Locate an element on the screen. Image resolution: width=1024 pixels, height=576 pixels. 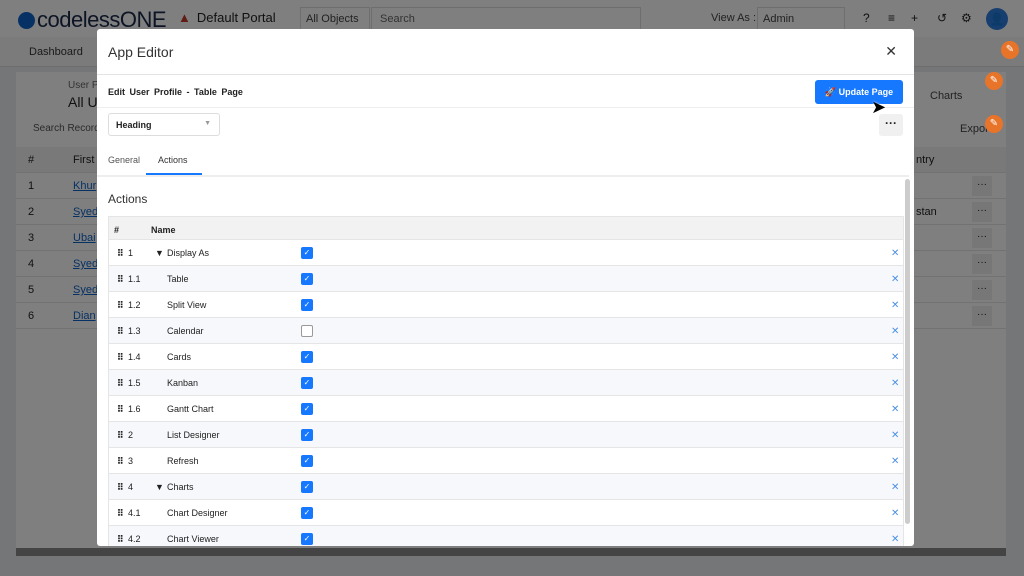
chevron-down-icon: ▼ is located at coordinates (207, 123).